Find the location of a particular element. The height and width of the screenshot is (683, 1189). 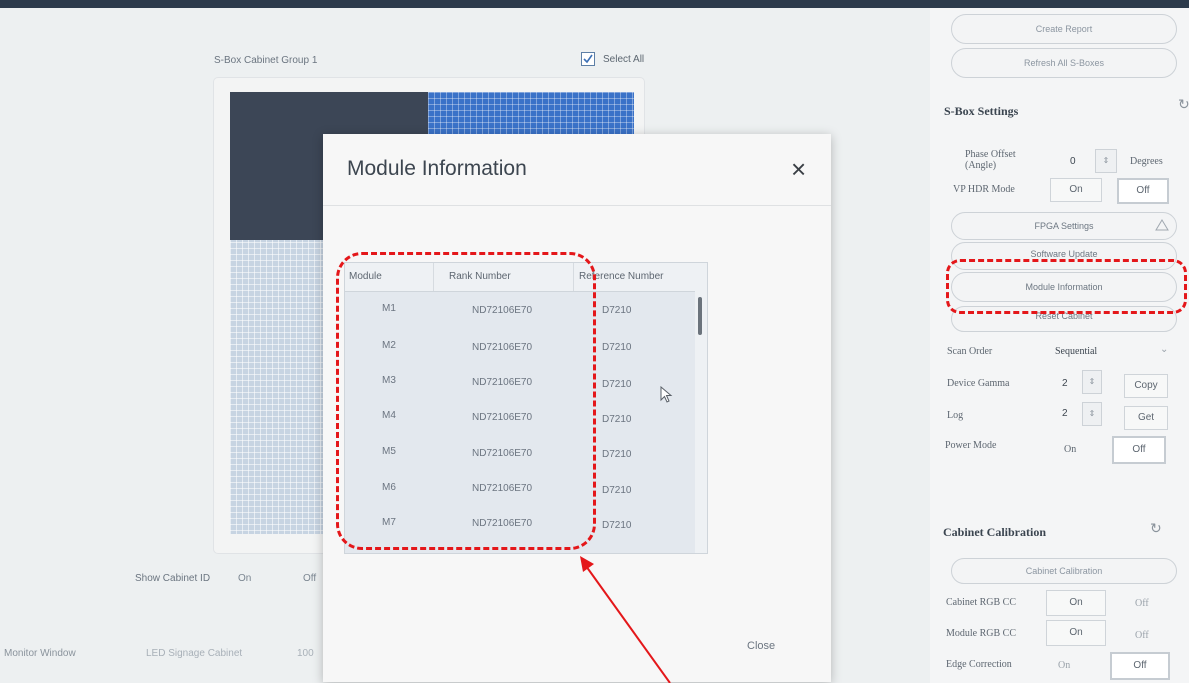

vp-hdr-off-toggle: Off is located at coordinates (1143, 191).